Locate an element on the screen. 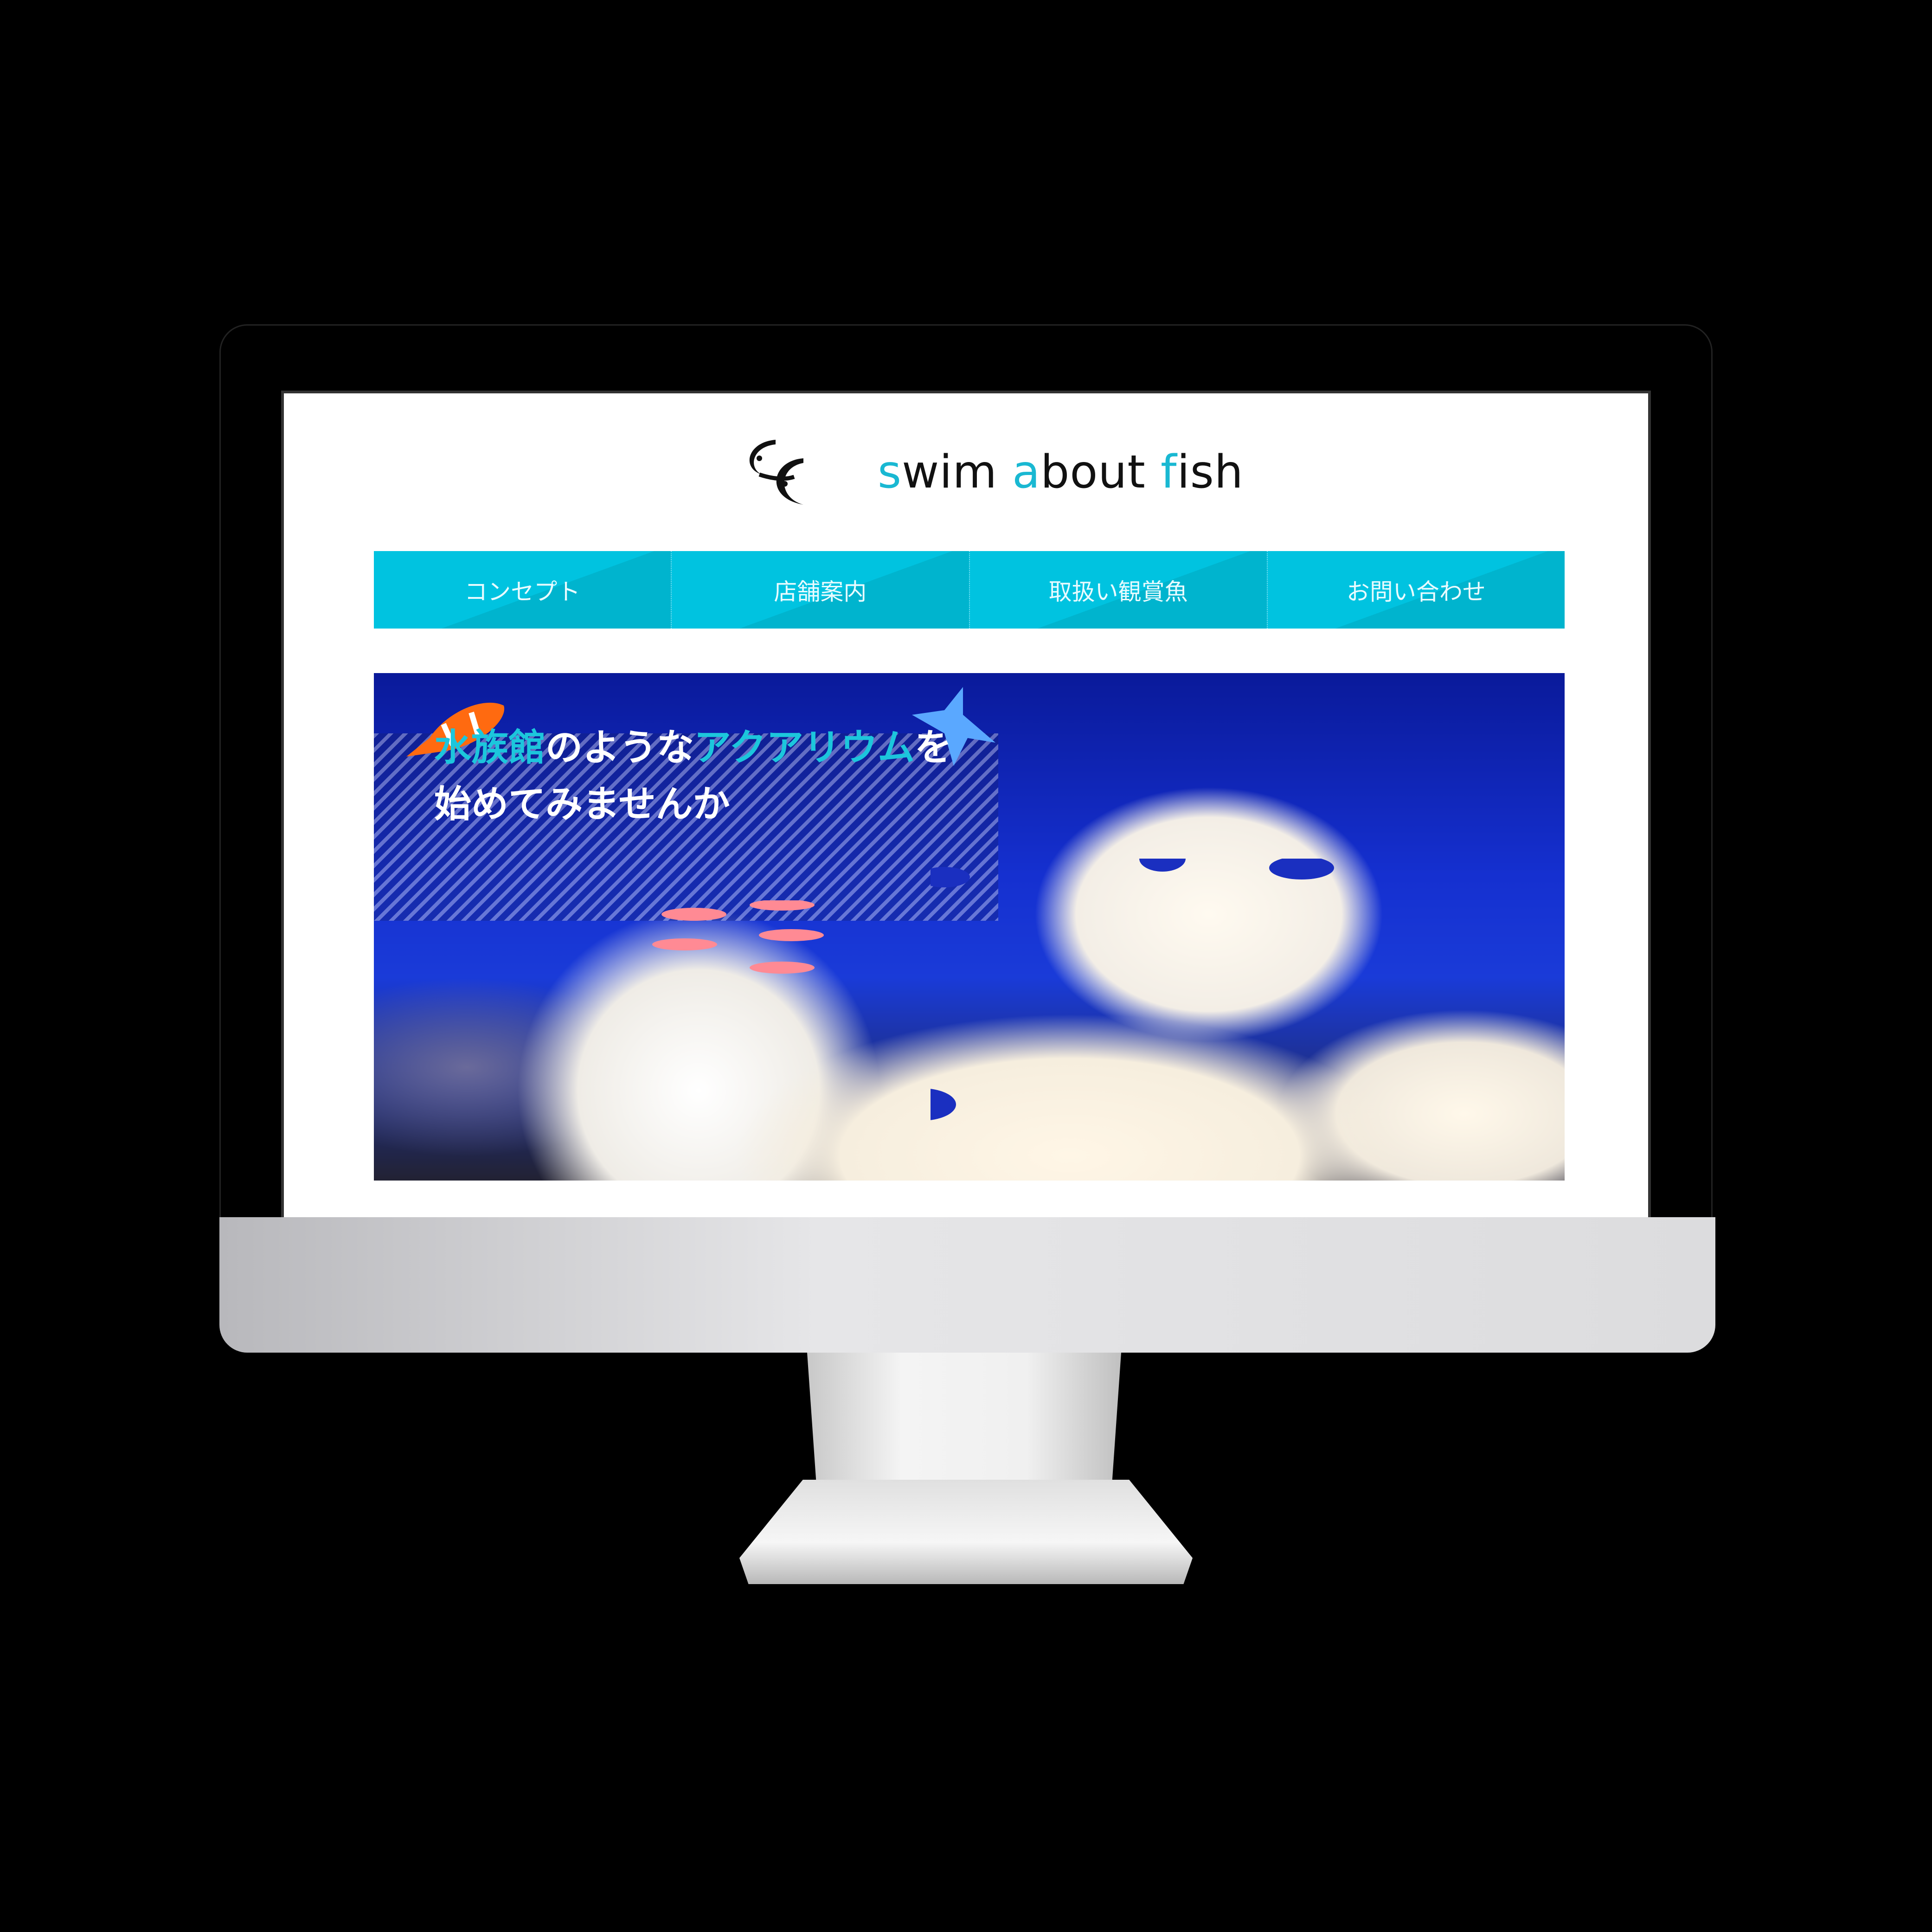 The height and width of the screenshot is (1932, 1932). blue-fish-icon is located at coordinates (1132, 989).